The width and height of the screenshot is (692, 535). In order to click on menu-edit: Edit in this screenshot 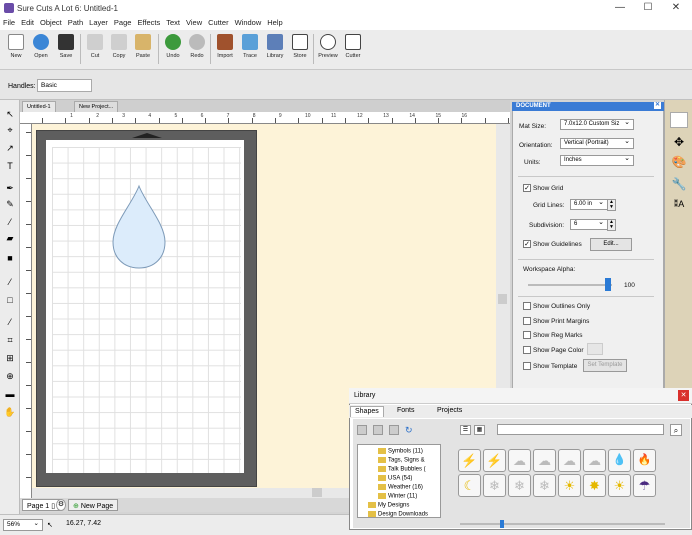, I will do `click(27, 21)`.